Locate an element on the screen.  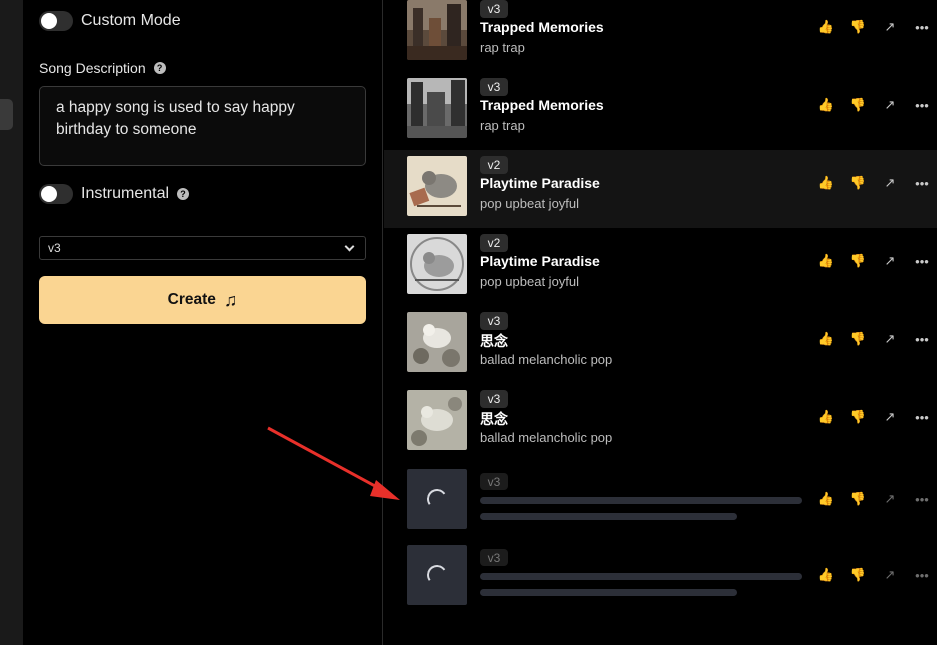
song-tags: rap trap is located at coordinates (502, 47).